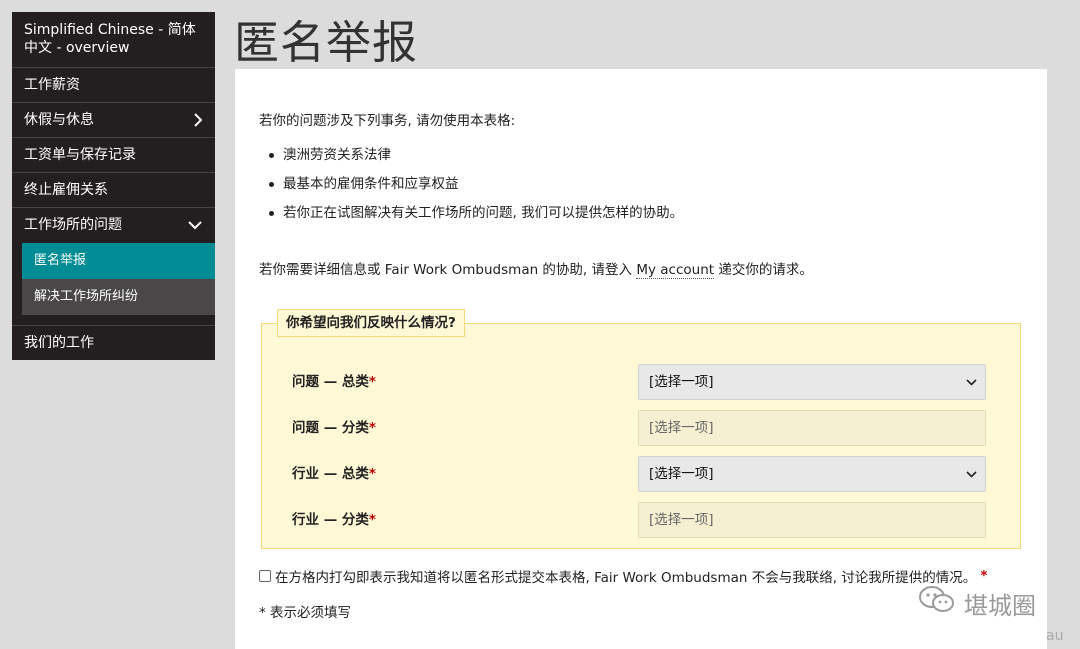 The height and width of the screenshot is (649, 1080). Describe the element at coordinates (681, 520) in the screenshot. I see `industry-subcategory-value: [选择一项]` at that location.